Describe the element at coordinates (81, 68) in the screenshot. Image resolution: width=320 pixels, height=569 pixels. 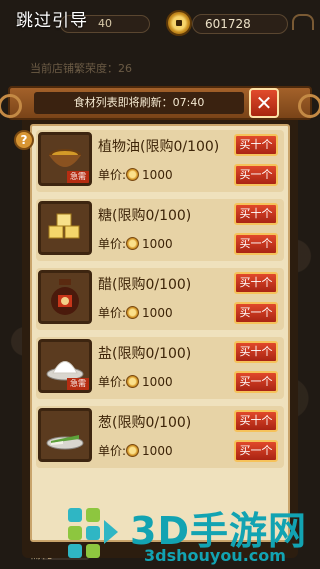
I see `prosperity-label: 当前店铺繁荣度：26` at that location.